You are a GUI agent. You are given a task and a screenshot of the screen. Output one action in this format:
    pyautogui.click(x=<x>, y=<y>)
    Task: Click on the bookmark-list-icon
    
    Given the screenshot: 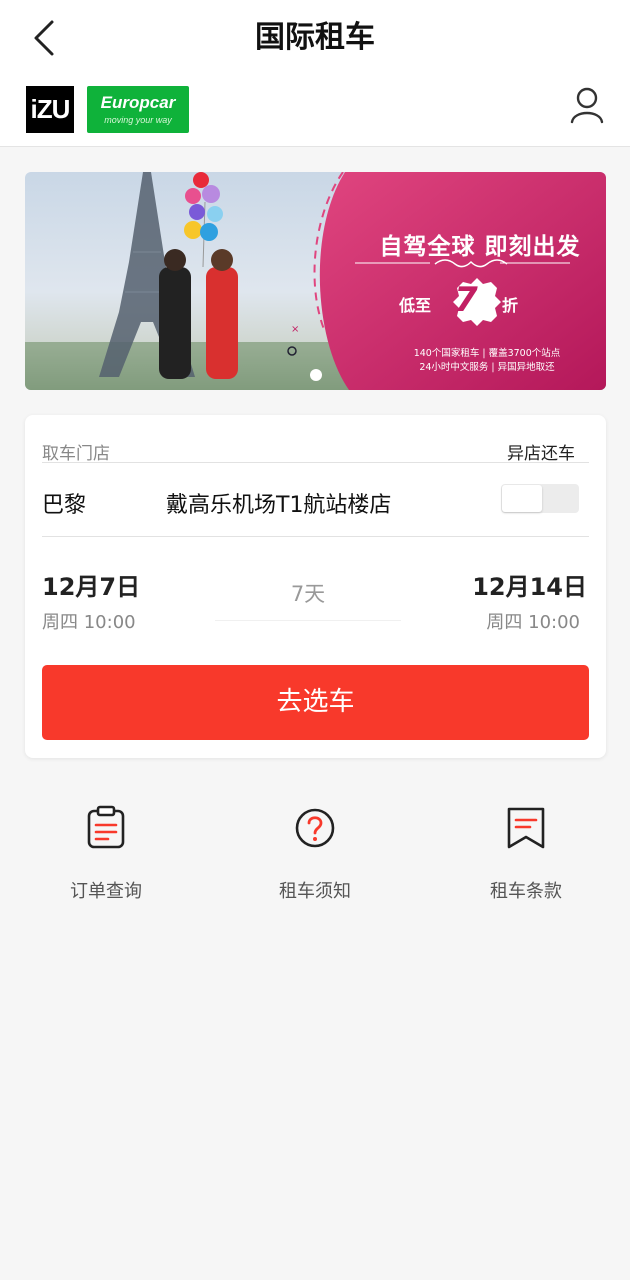 What is the action you would take?
    pyautogui.click(x=526, y=828)
    